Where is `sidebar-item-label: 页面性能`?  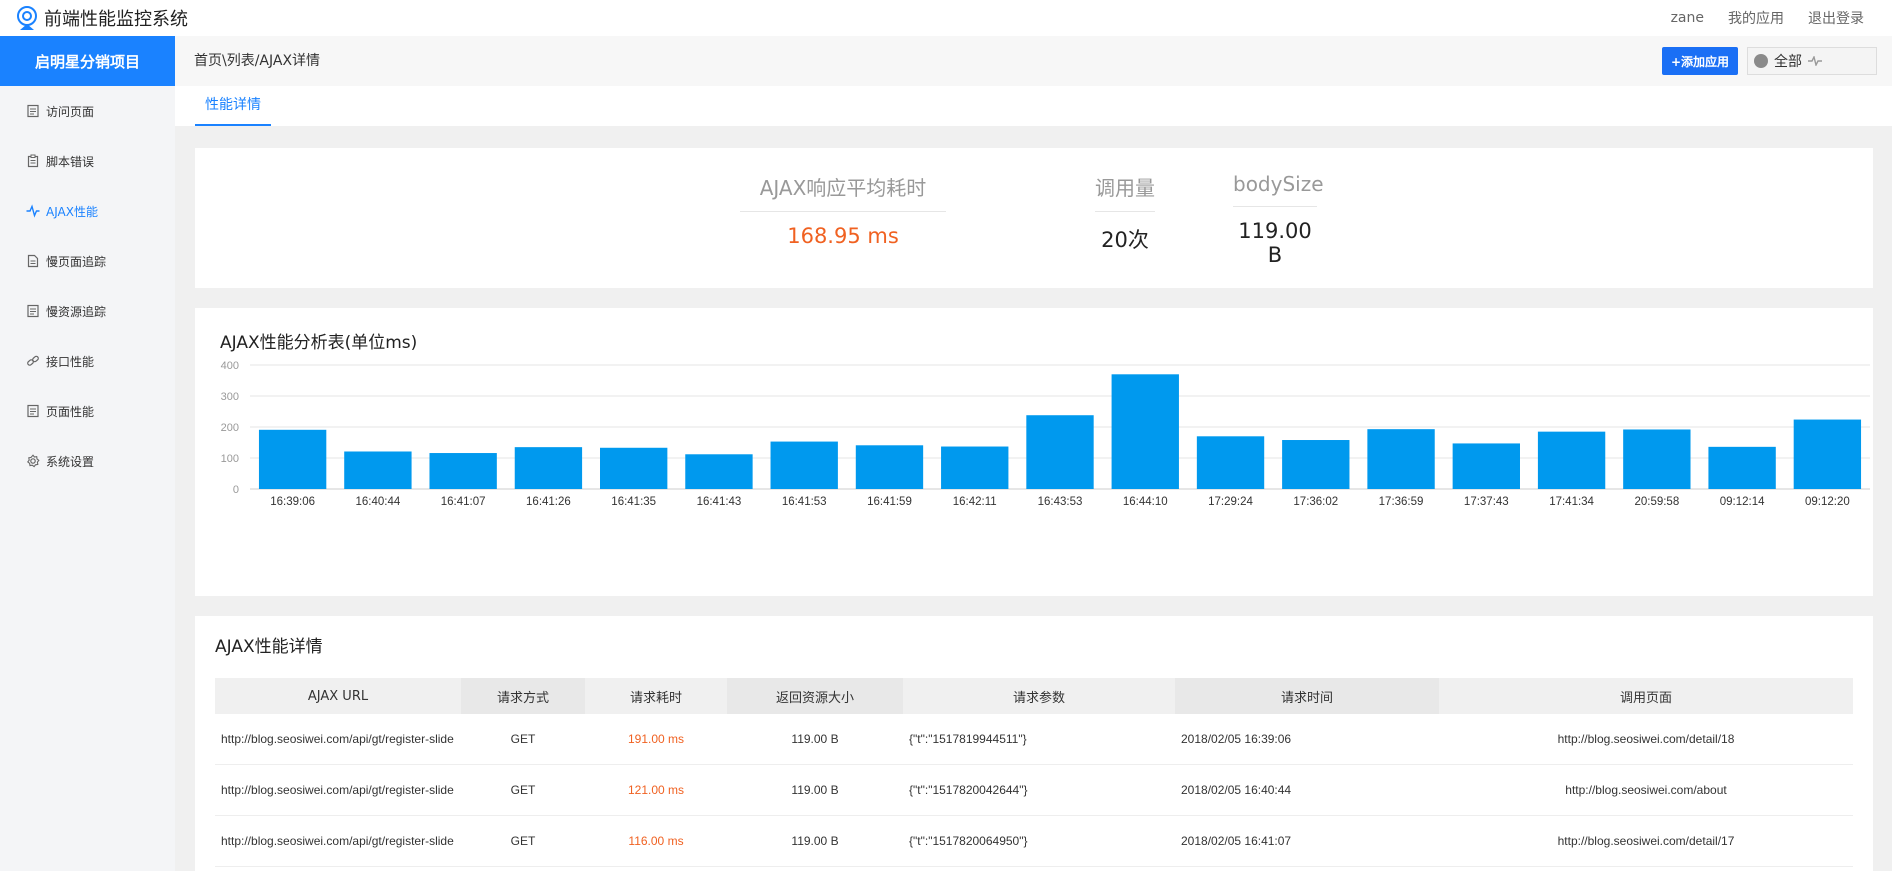
sidebar-item-label: 页面性能 is located at coordinates (70, 411).